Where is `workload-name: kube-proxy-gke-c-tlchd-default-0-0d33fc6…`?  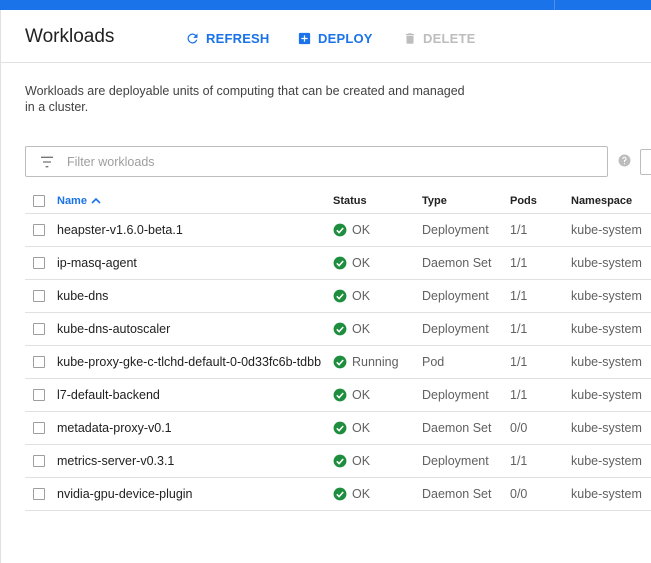 workload-name: kube-proxy-gke-c-tlchd-default-0-0d33fc6… is located at coordinates (189, 362).